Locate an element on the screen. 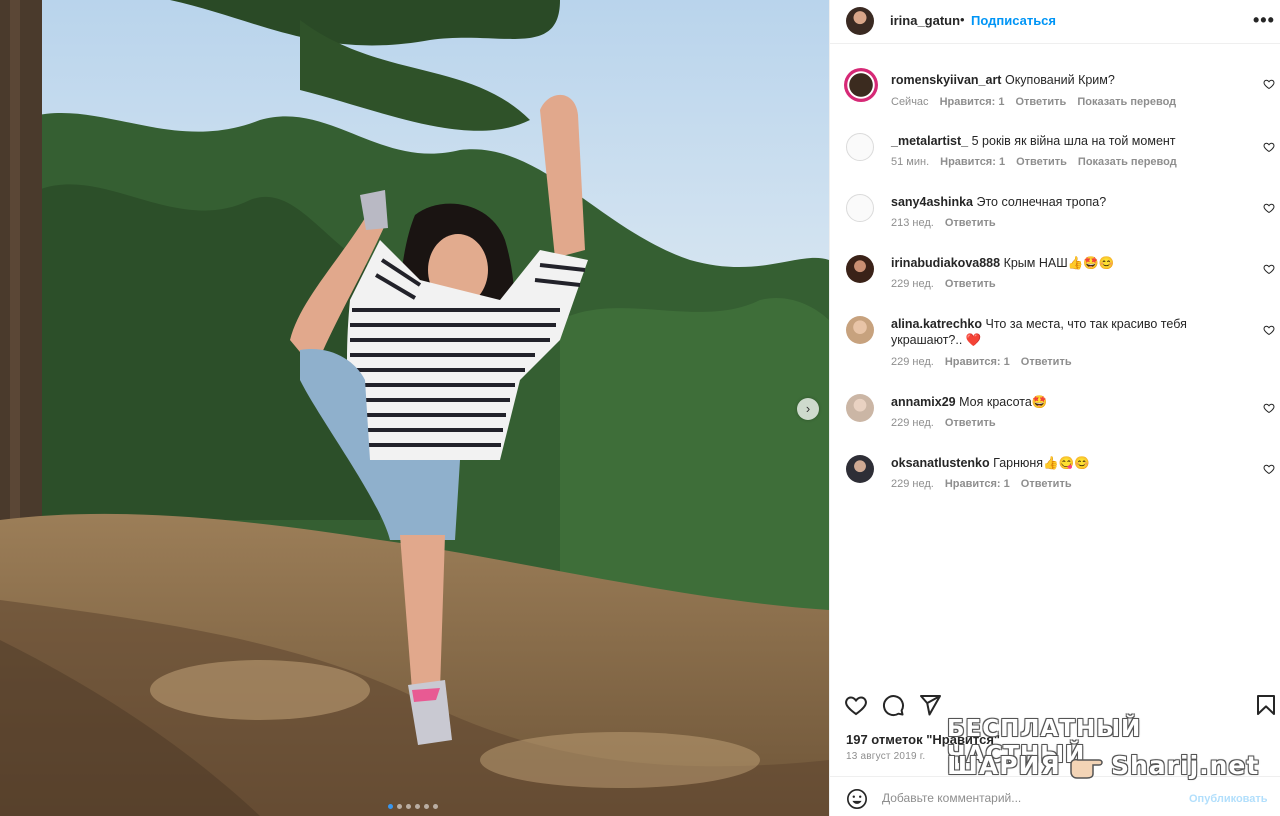  comment-time: 51 мин. is located at coordinates (910, 162).